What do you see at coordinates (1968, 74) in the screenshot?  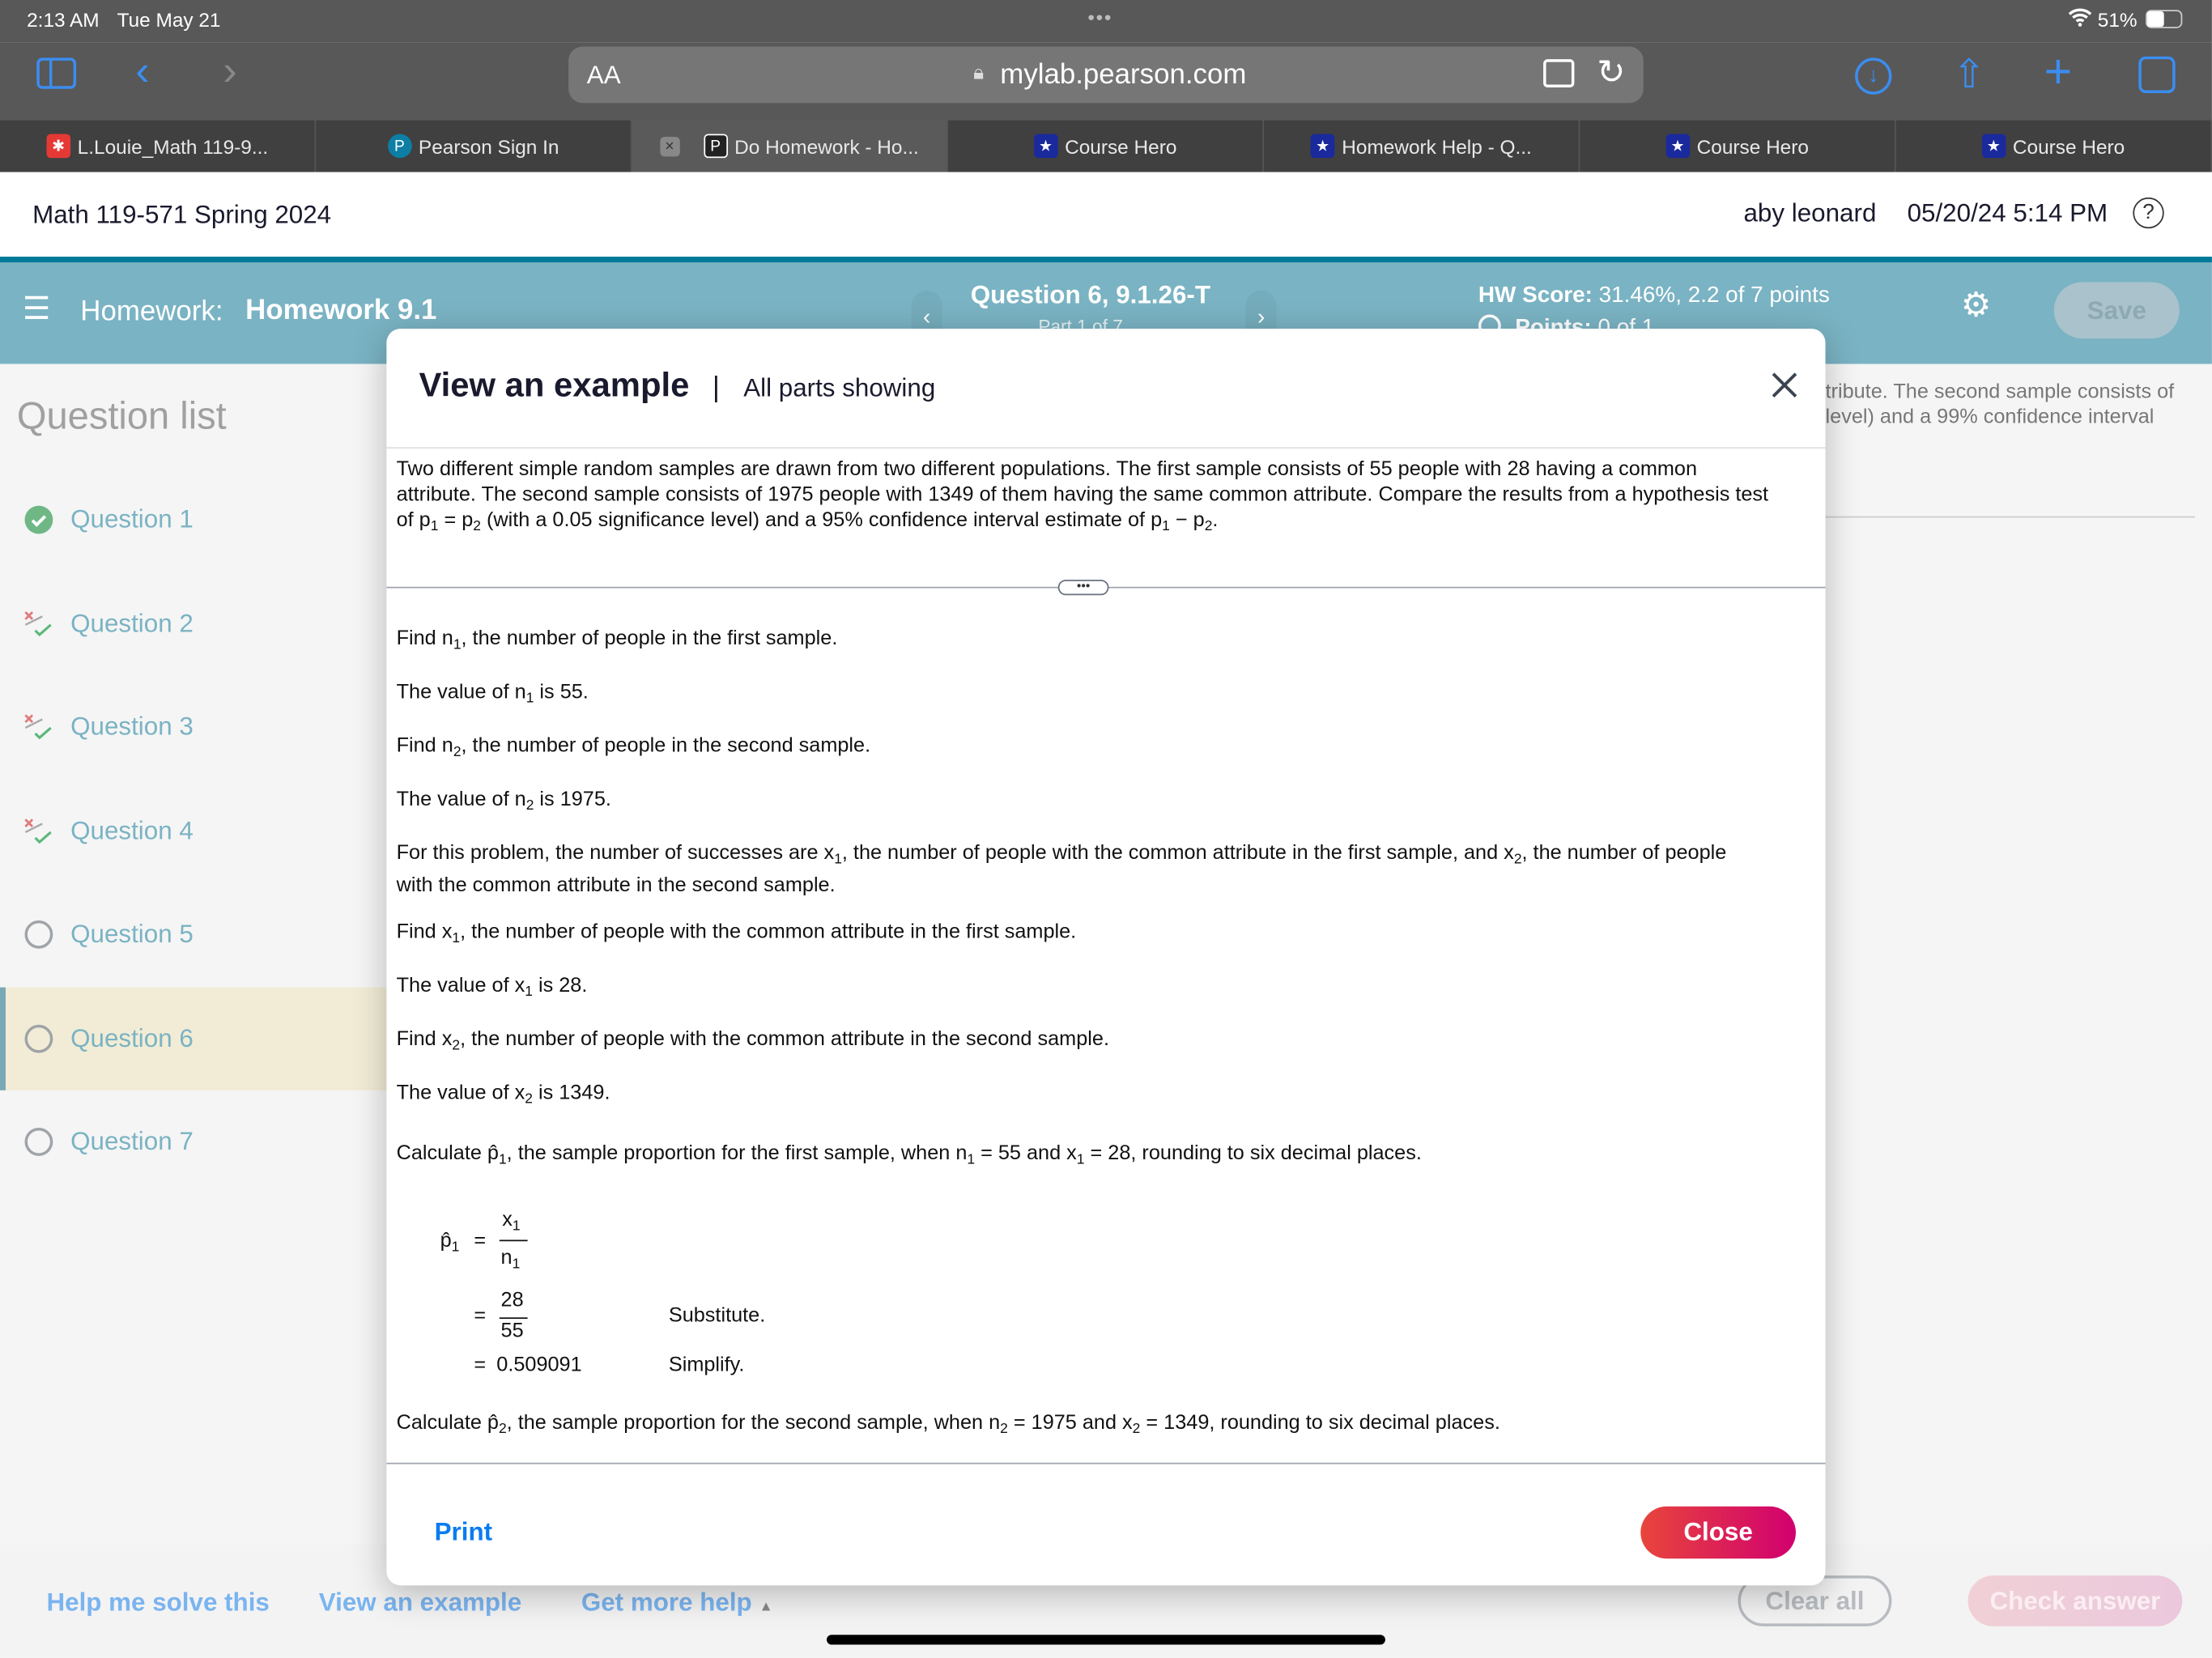 I see `share-icon: ⇧` at bounding box center [1968, 74].